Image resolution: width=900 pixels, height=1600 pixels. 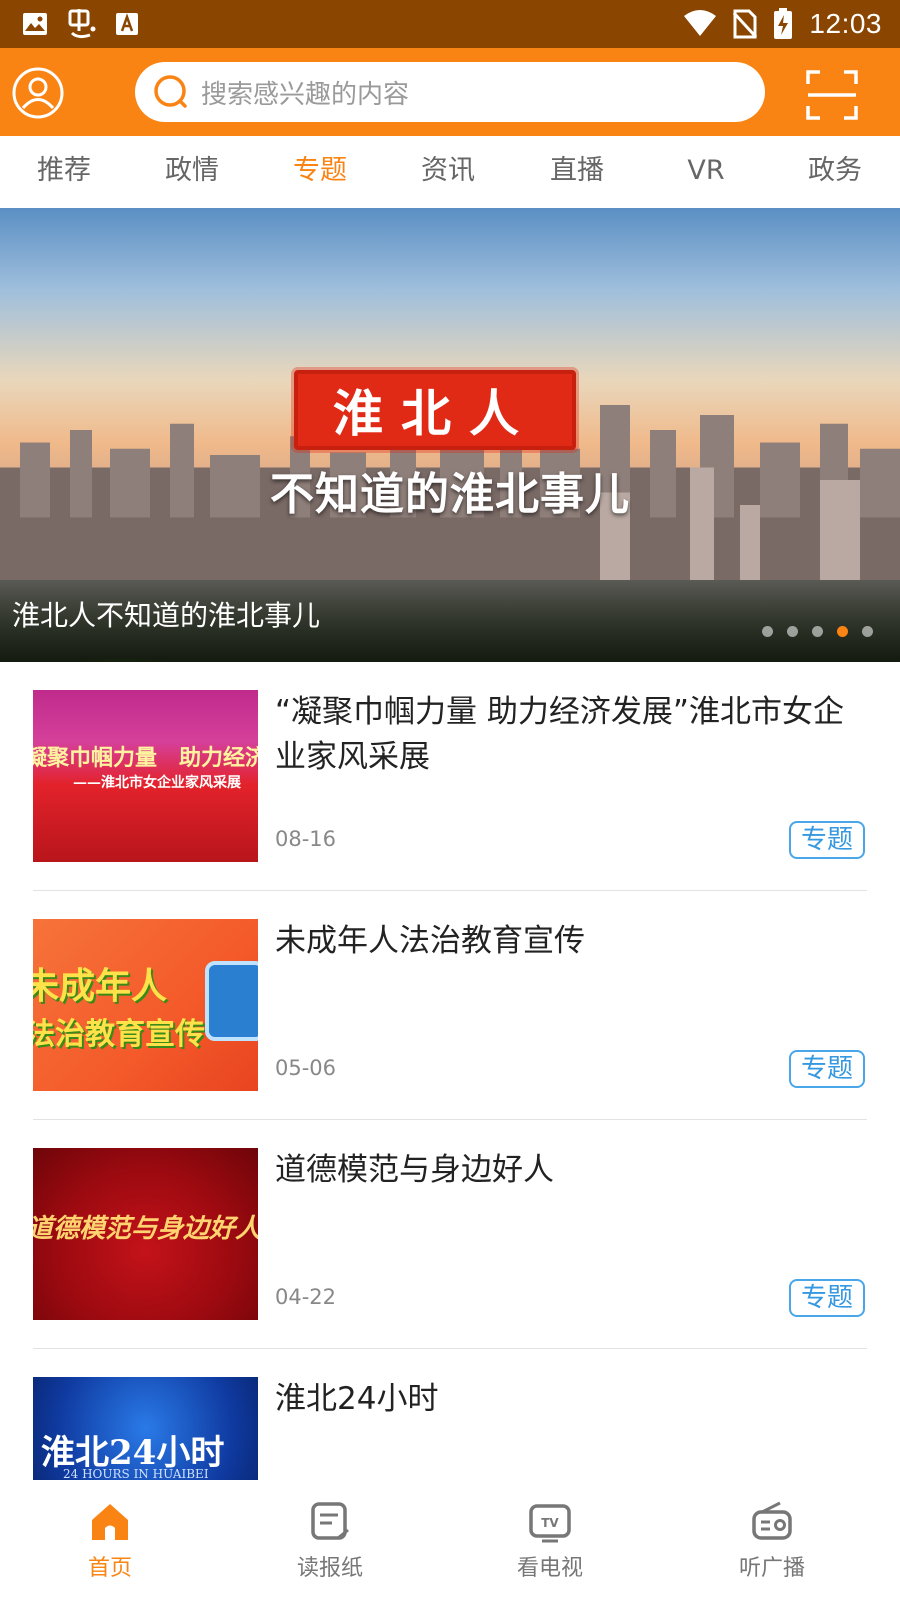 I want to click on tab-live: 直播, so click(x=577, y=172).